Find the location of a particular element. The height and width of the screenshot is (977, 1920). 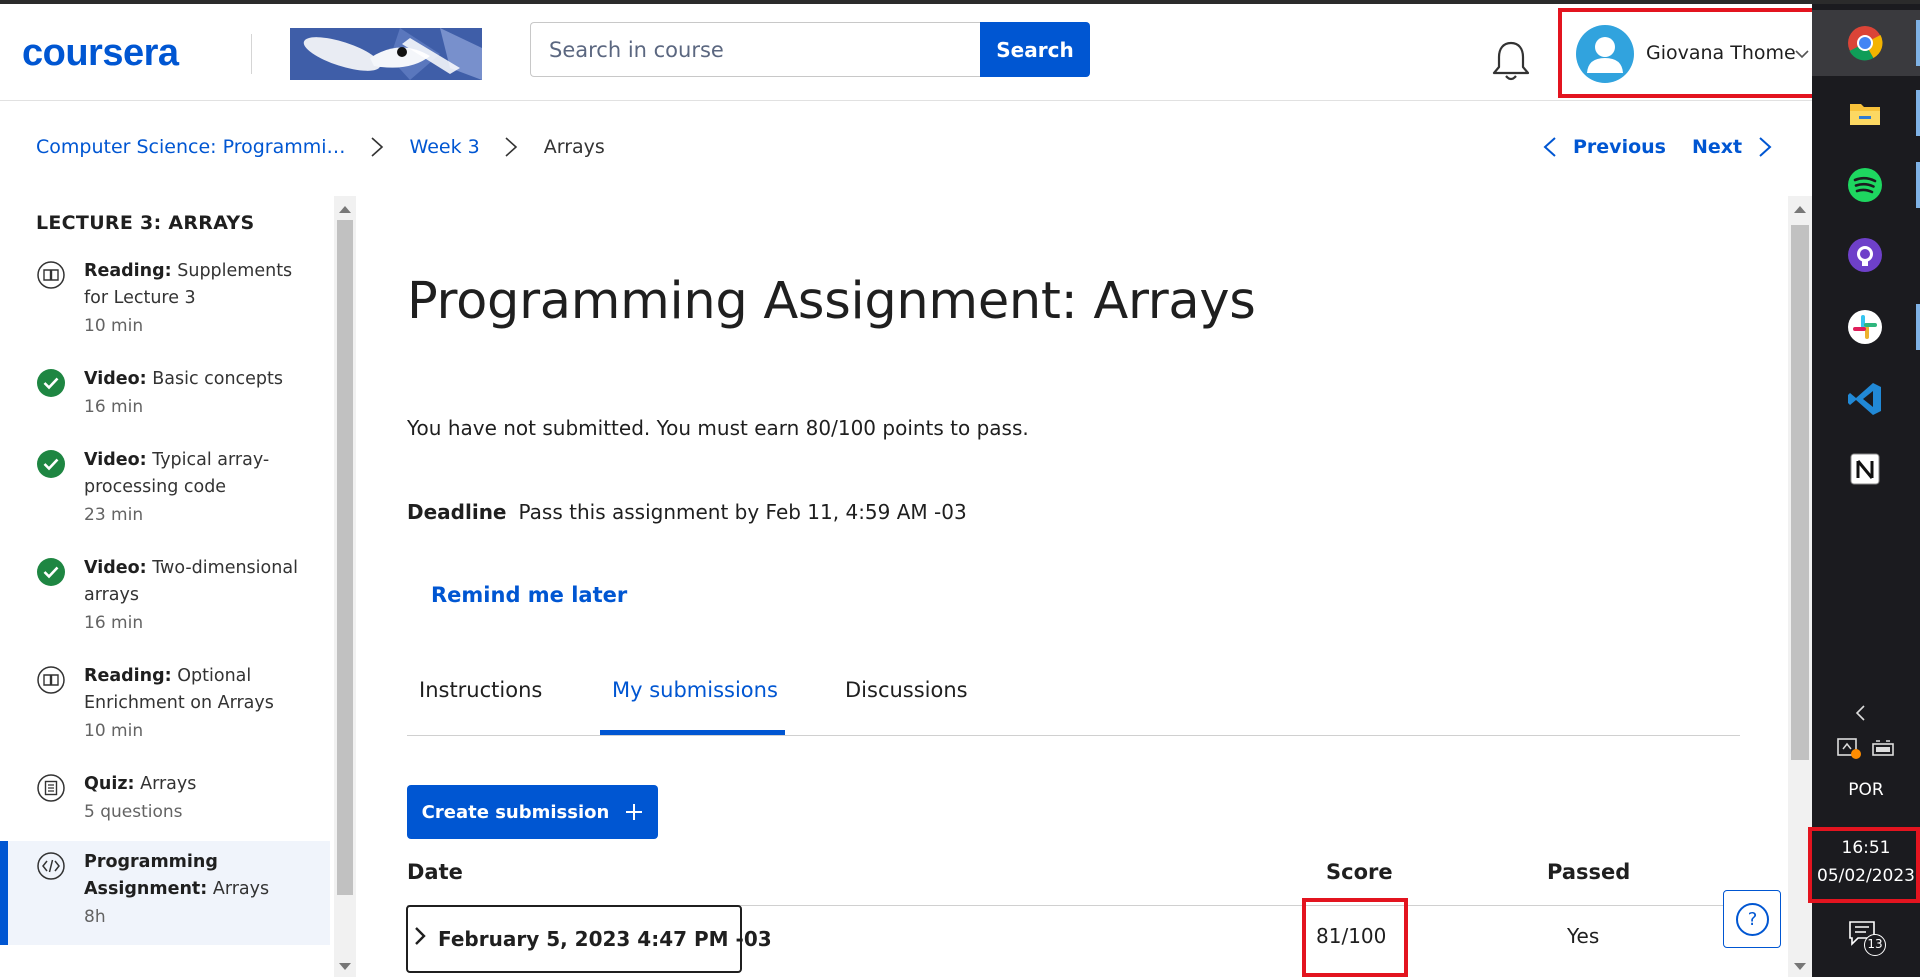

sidebar-item-programming-assignment: Programming Assignment: Arrays 8h is located at coordinates (165, 893).